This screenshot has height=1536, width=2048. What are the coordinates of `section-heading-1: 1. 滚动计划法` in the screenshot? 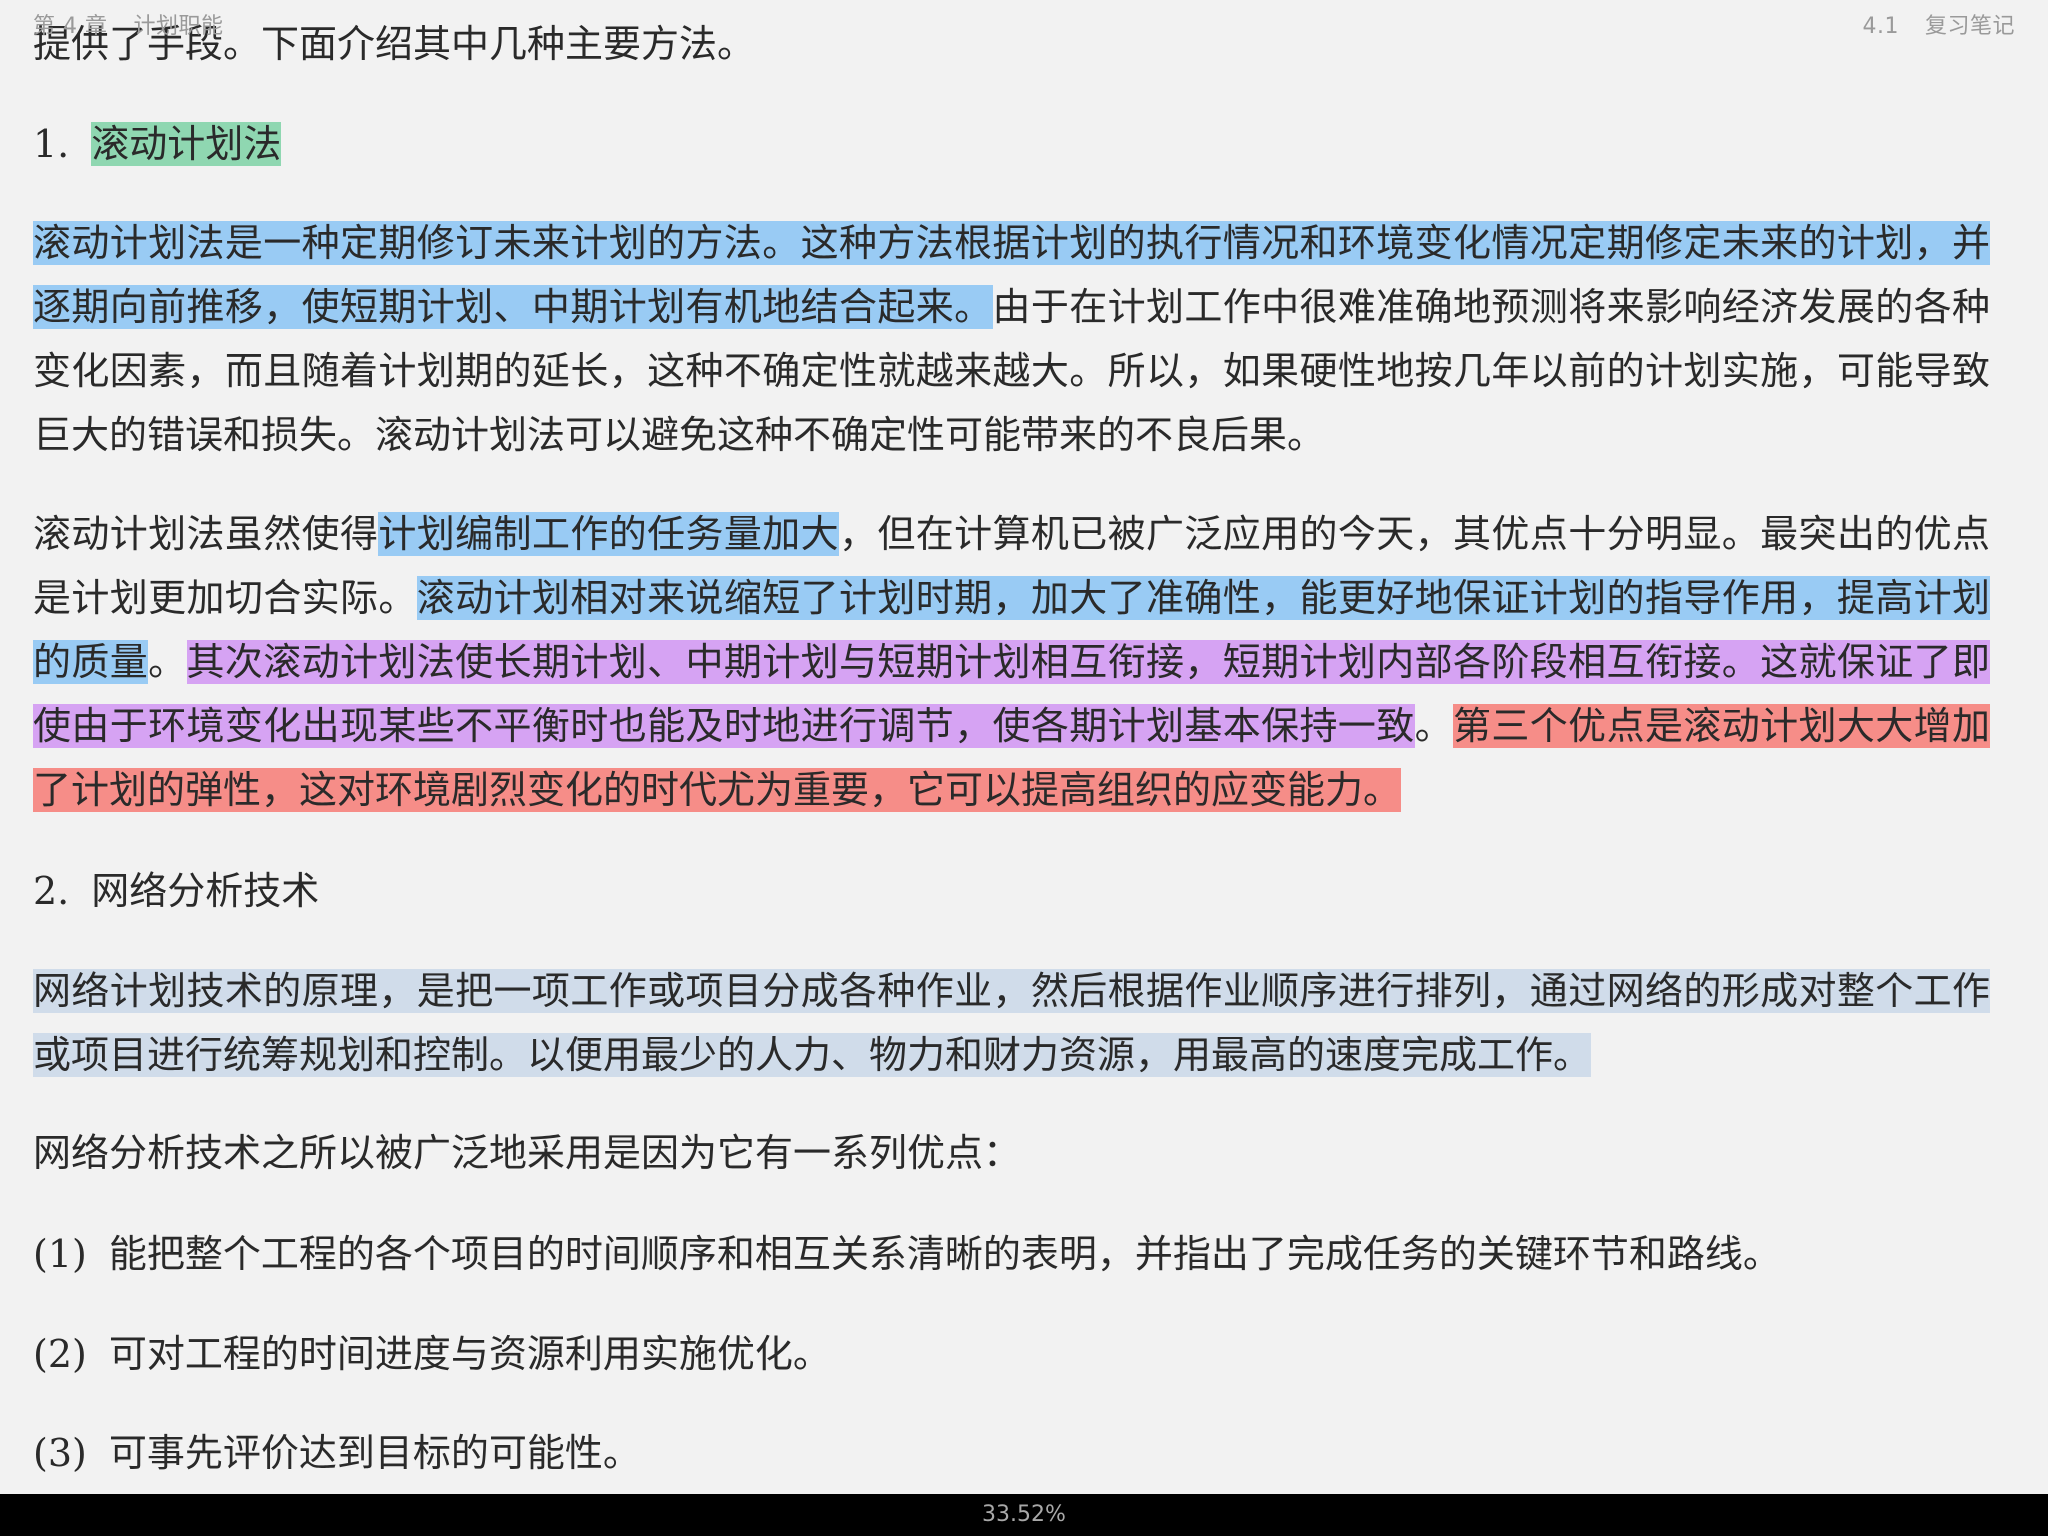 It's located at (157, 144).